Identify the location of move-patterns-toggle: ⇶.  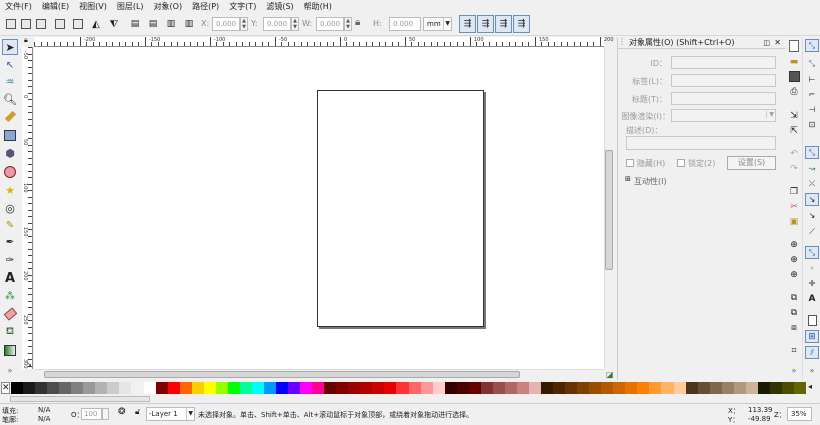
(521, 24).